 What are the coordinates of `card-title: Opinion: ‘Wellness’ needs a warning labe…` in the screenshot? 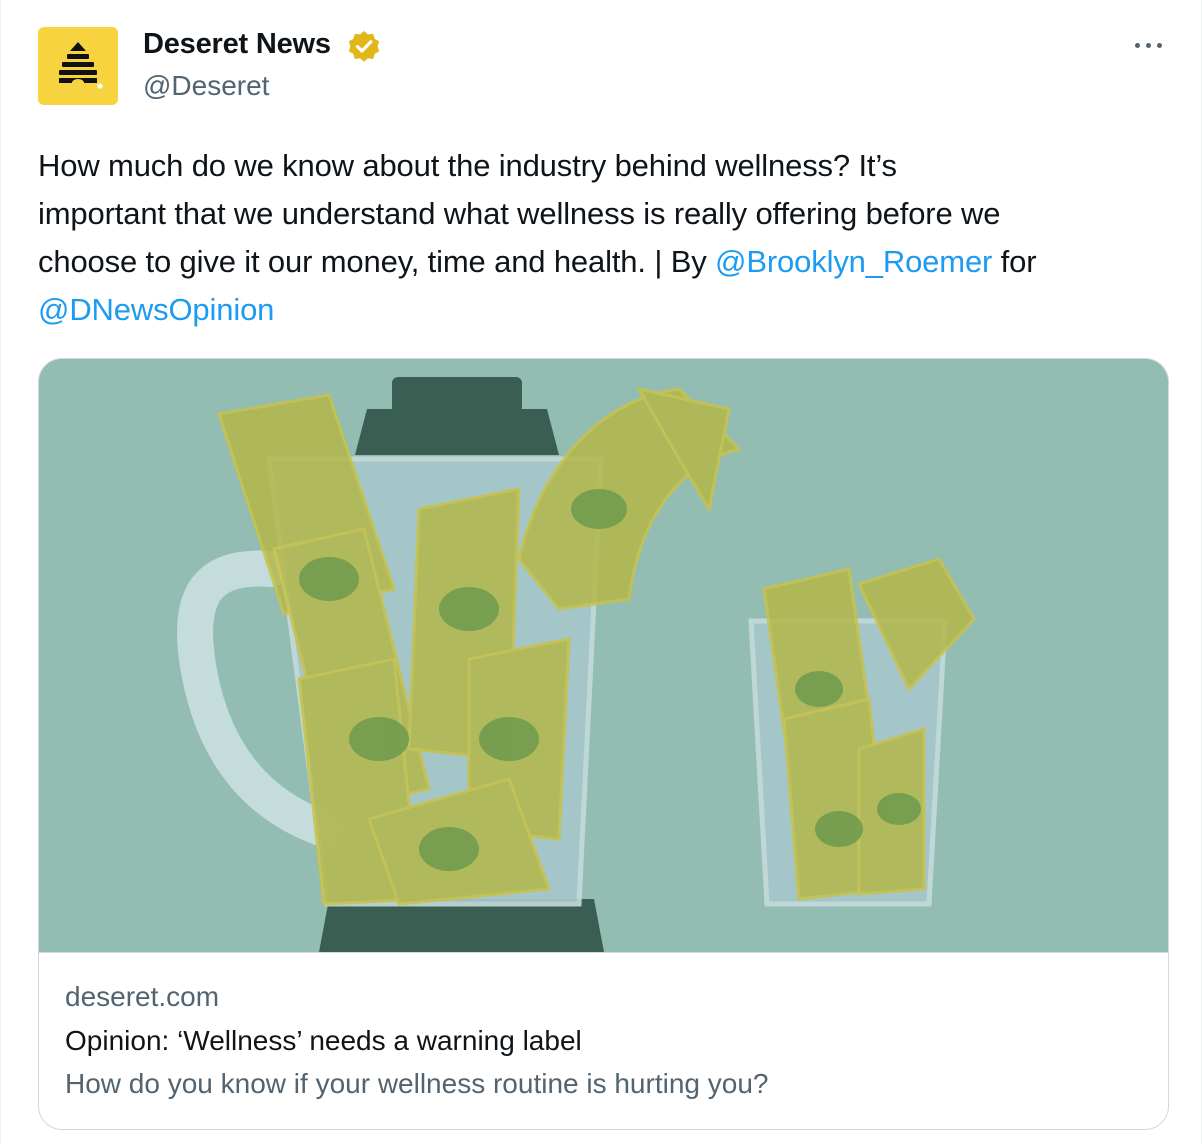 It's located at (323, 1040).